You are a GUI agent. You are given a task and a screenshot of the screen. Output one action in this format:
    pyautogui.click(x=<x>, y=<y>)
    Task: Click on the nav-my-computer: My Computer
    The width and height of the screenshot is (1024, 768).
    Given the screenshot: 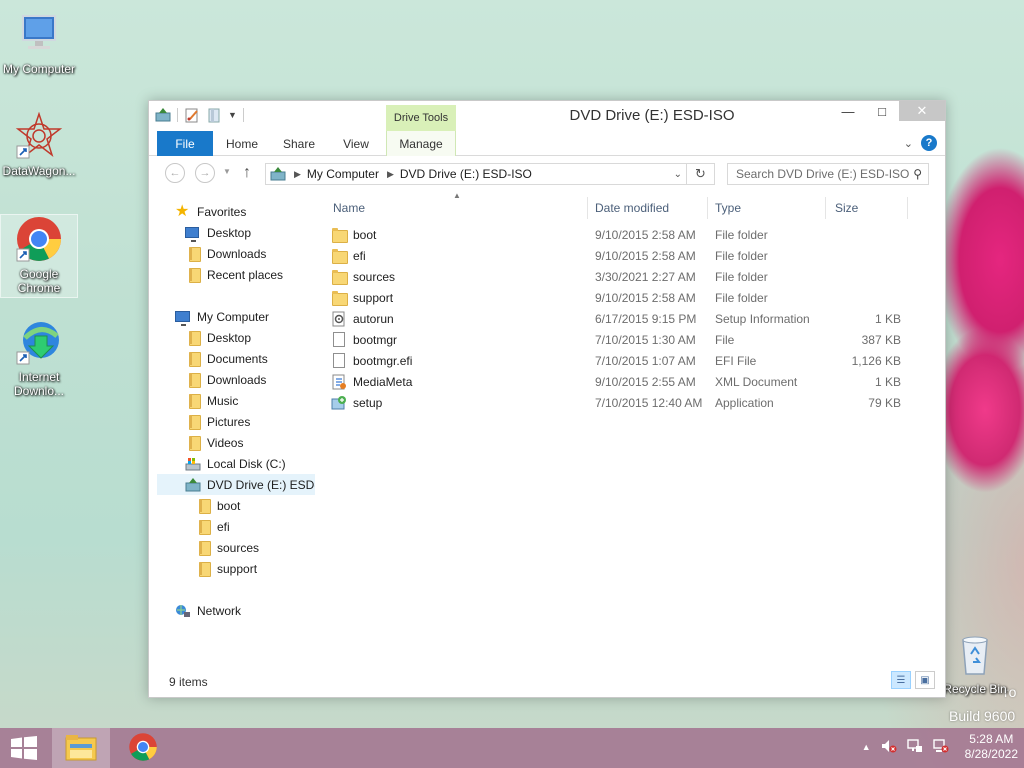 What is the action you would take?
    pyautogui.click(x=222, y=316)
    